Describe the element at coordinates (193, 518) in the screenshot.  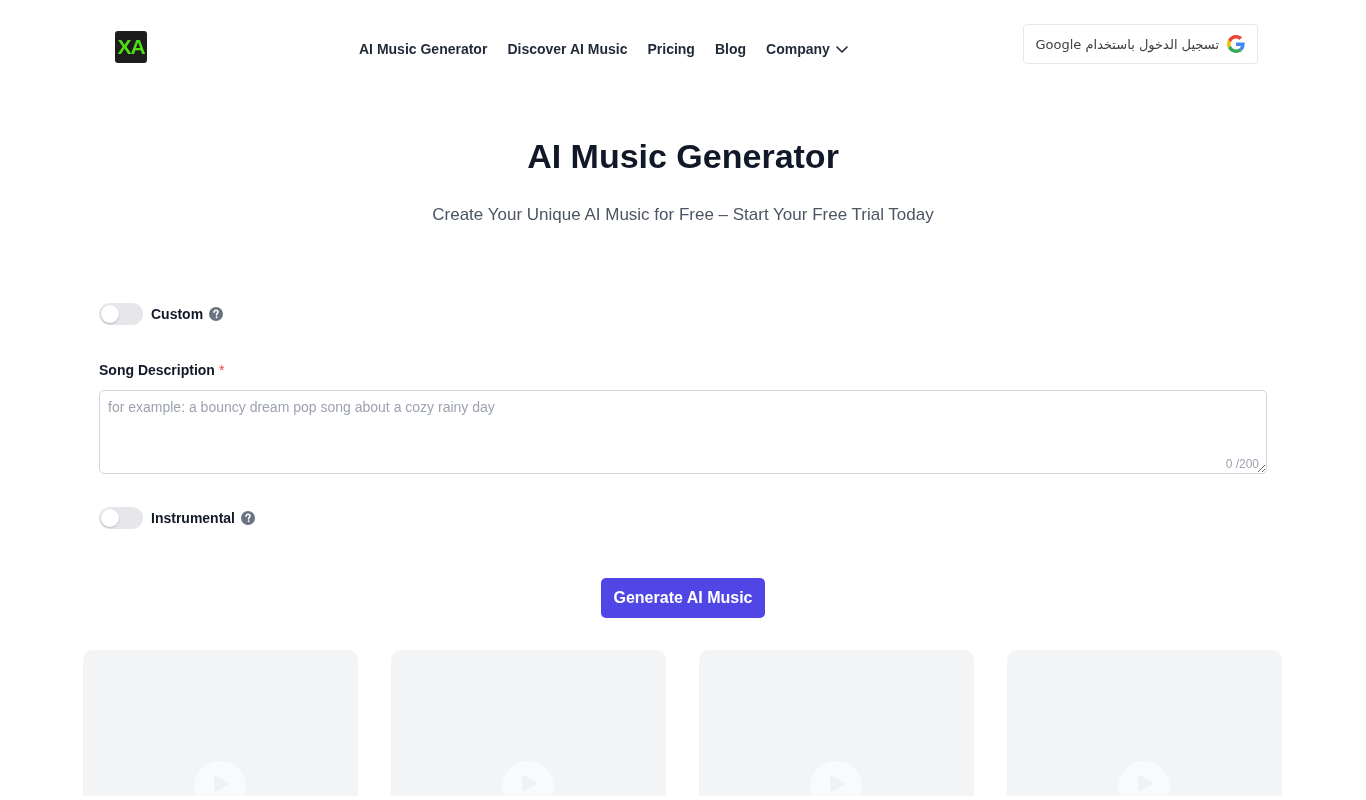
I see `toggle-label: Instrumental` at that location.